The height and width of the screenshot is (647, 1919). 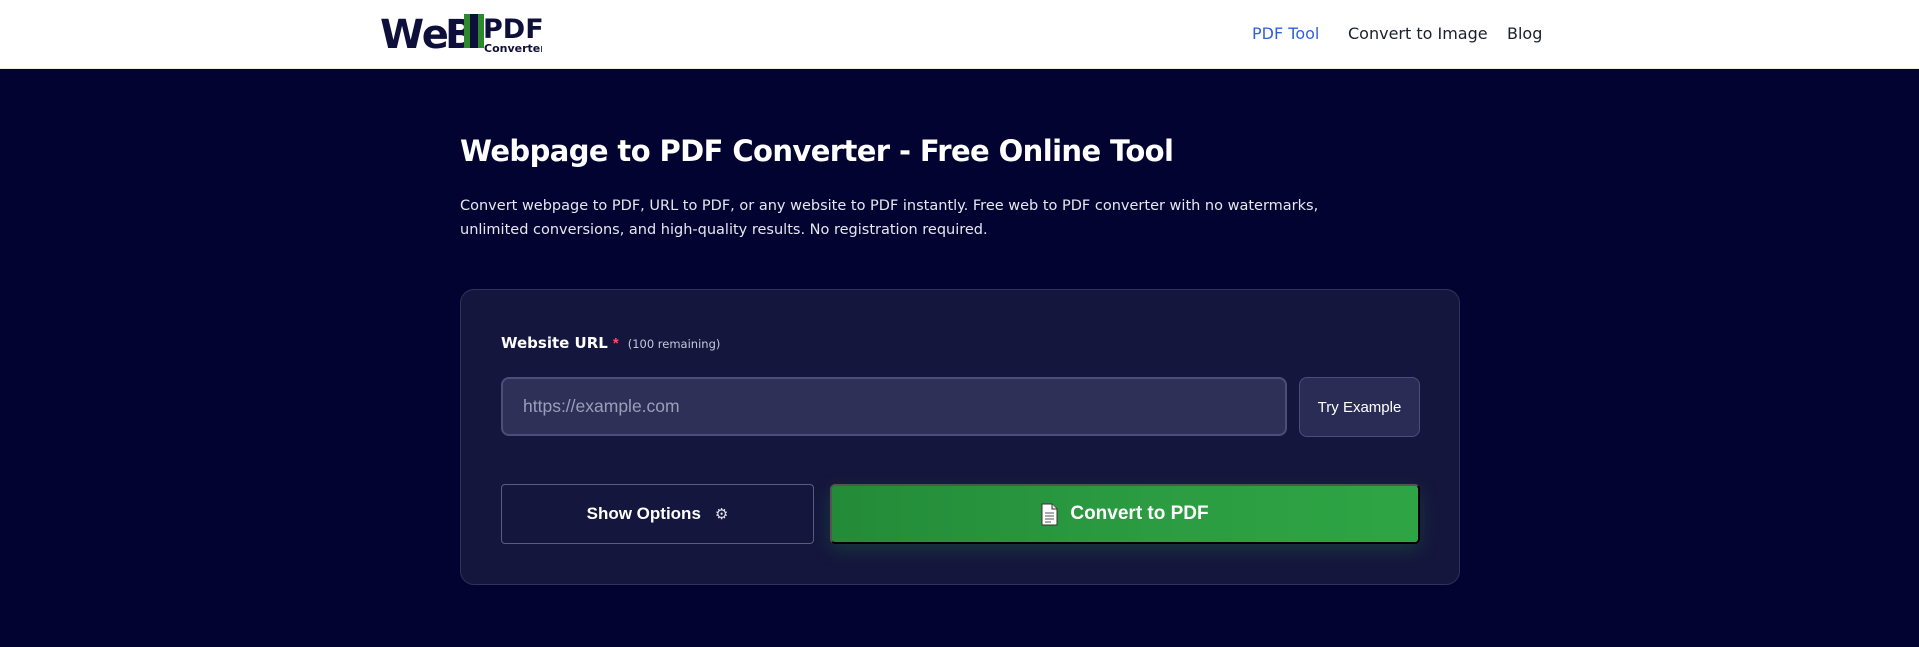 What do you see at coordinates (512, 29) in the screenshot?
I see `svg-text: PDF` at bounding box center [512, 29].